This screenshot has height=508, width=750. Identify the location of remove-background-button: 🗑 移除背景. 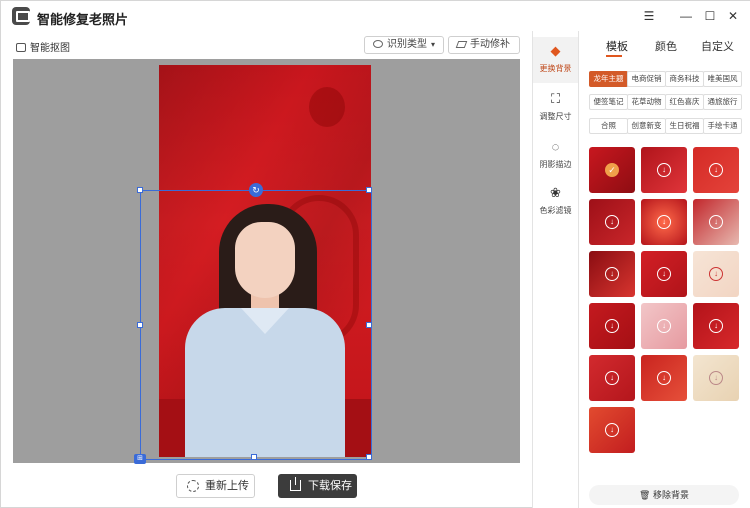
(664, 495).